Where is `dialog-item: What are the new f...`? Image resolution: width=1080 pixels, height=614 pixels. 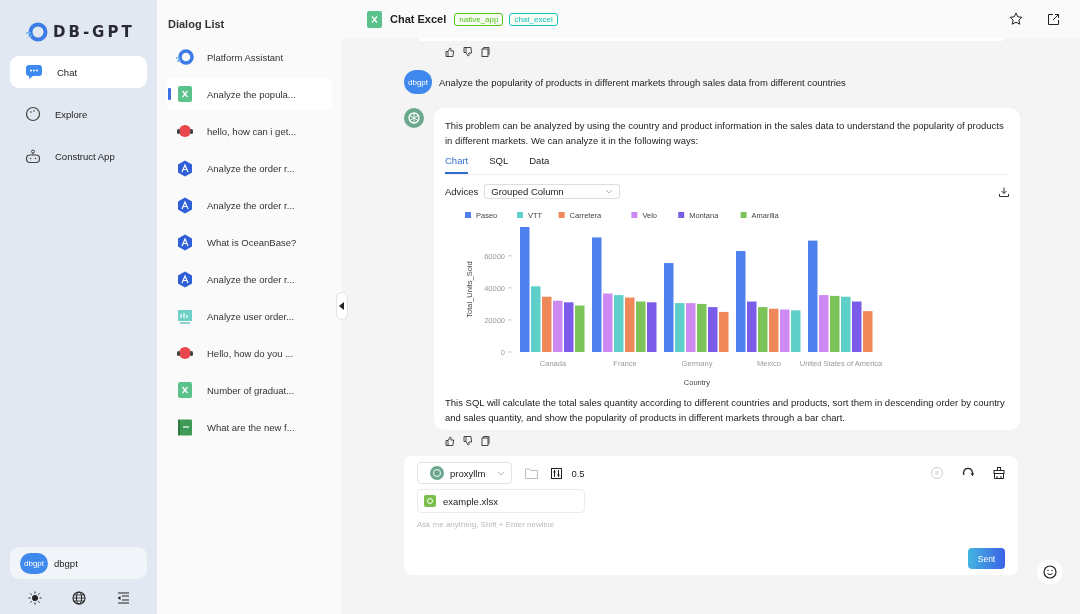
dialog-item: What are the new f... is located at coordinates (249, 427).